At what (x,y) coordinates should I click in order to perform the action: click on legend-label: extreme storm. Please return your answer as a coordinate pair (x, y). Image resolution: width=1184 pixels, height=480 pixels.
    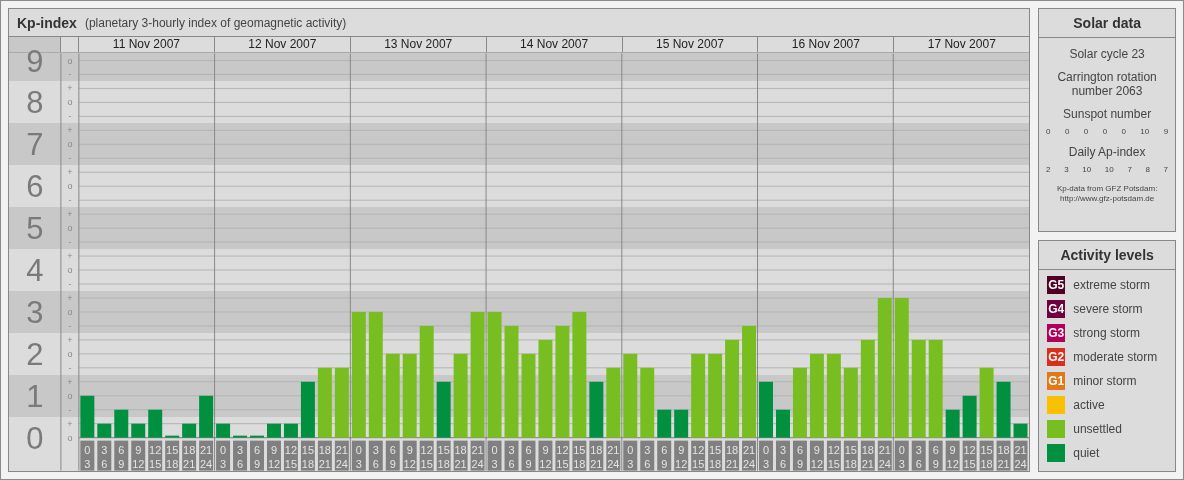
    Looking at the image, I should click on (1111, 285).